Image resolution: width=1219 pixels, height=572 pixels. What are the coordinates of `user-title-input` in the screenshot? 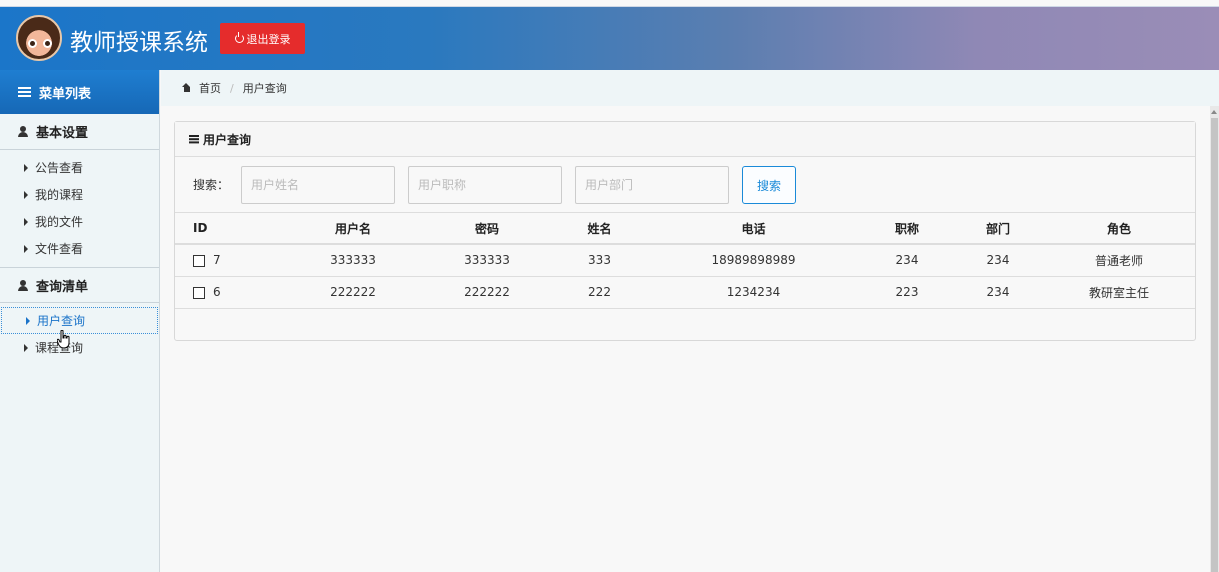 It's located at (485, 185).